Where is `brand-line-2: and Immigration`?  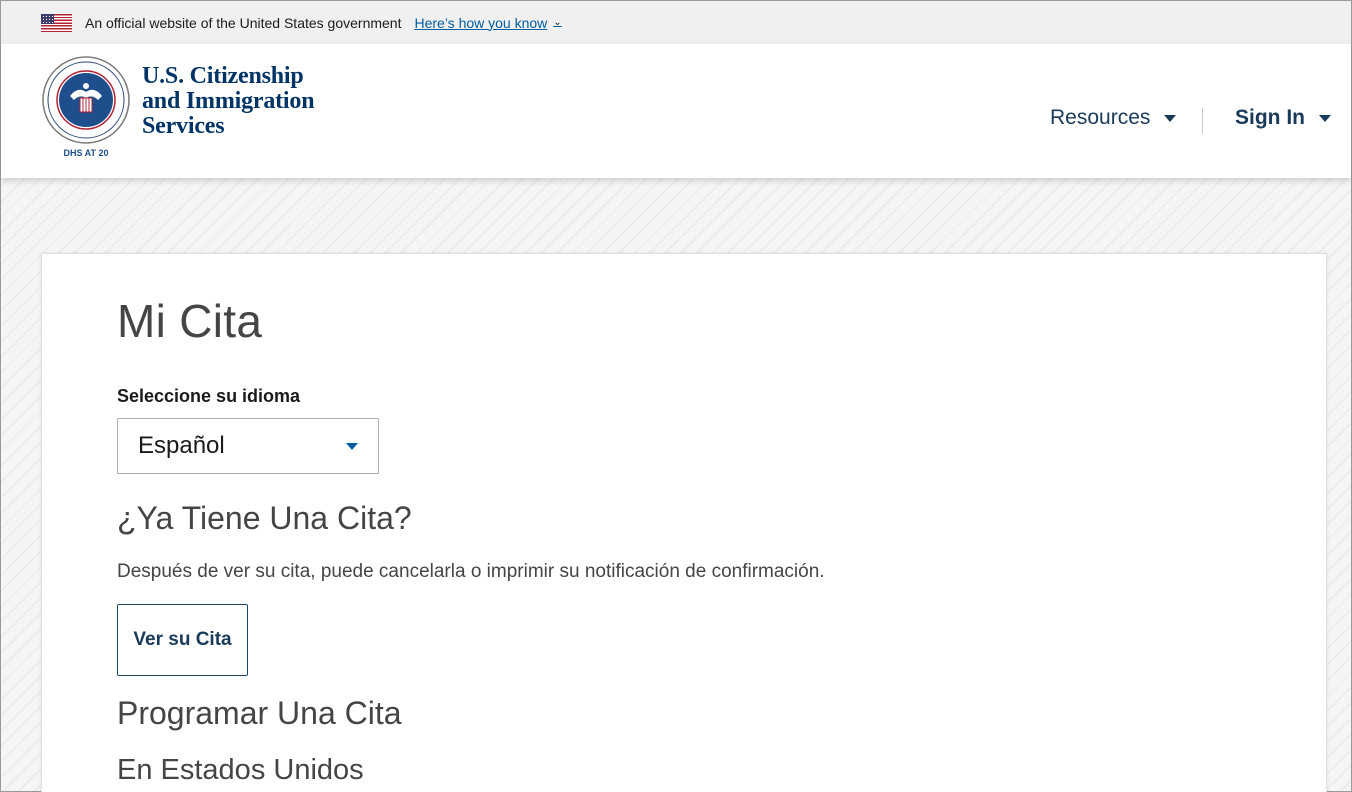
brand-line-2: and Immigration is located at coordinates (228, 101).